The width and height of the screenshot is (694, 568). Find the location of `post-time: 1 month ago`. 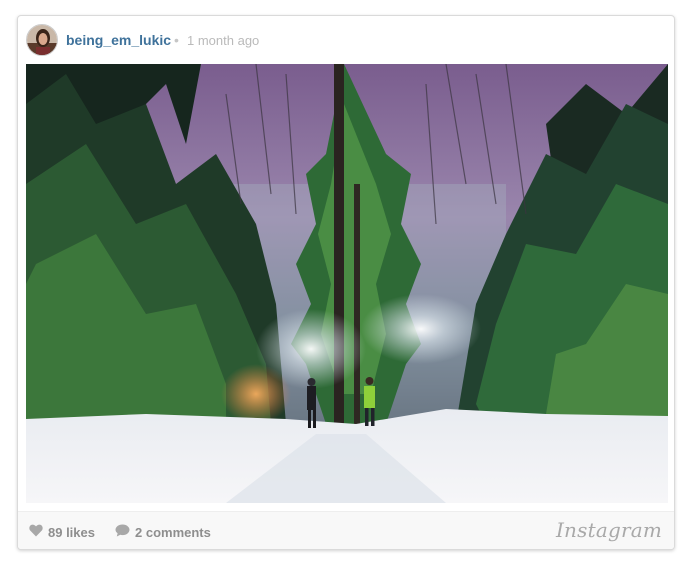

post-time: 1 month ago is located at coordinates (223, 40).